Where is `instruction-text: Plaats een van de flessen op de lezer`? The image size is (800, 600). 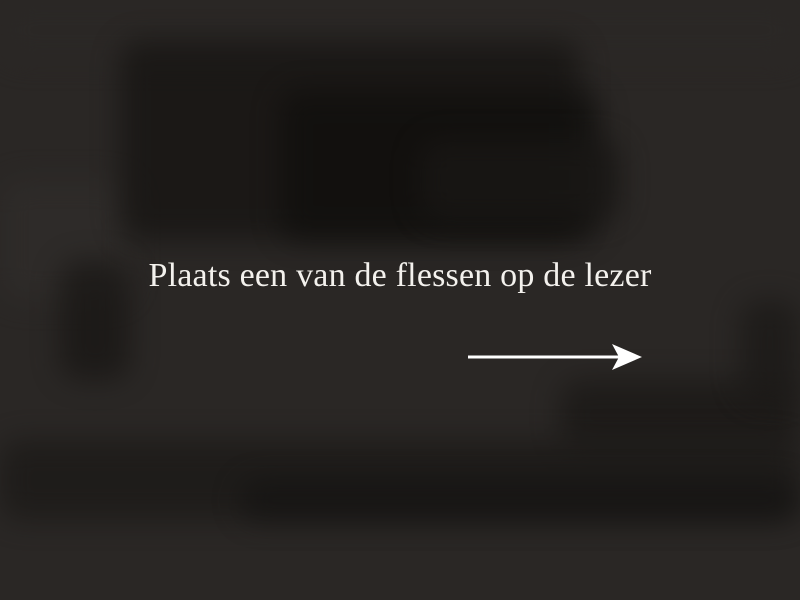 instruction-text: Plaats een van de flessen op de lezer is located at coordinates (400, 275).